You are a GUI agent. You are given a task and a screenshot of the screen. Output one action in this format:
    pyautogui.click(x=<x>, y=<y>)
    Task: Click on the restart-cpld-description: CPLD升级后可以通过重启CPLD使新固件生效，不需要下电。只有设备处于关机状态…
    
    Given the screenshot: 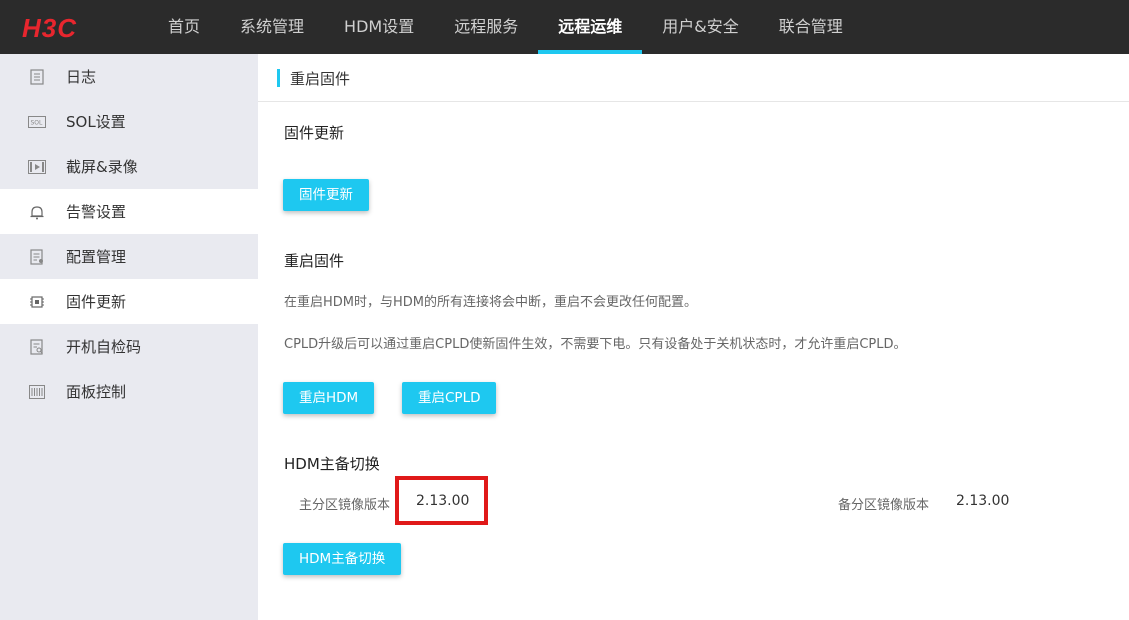 What is the action you would take?
    pyautogui.click(x=595, y=344)
    